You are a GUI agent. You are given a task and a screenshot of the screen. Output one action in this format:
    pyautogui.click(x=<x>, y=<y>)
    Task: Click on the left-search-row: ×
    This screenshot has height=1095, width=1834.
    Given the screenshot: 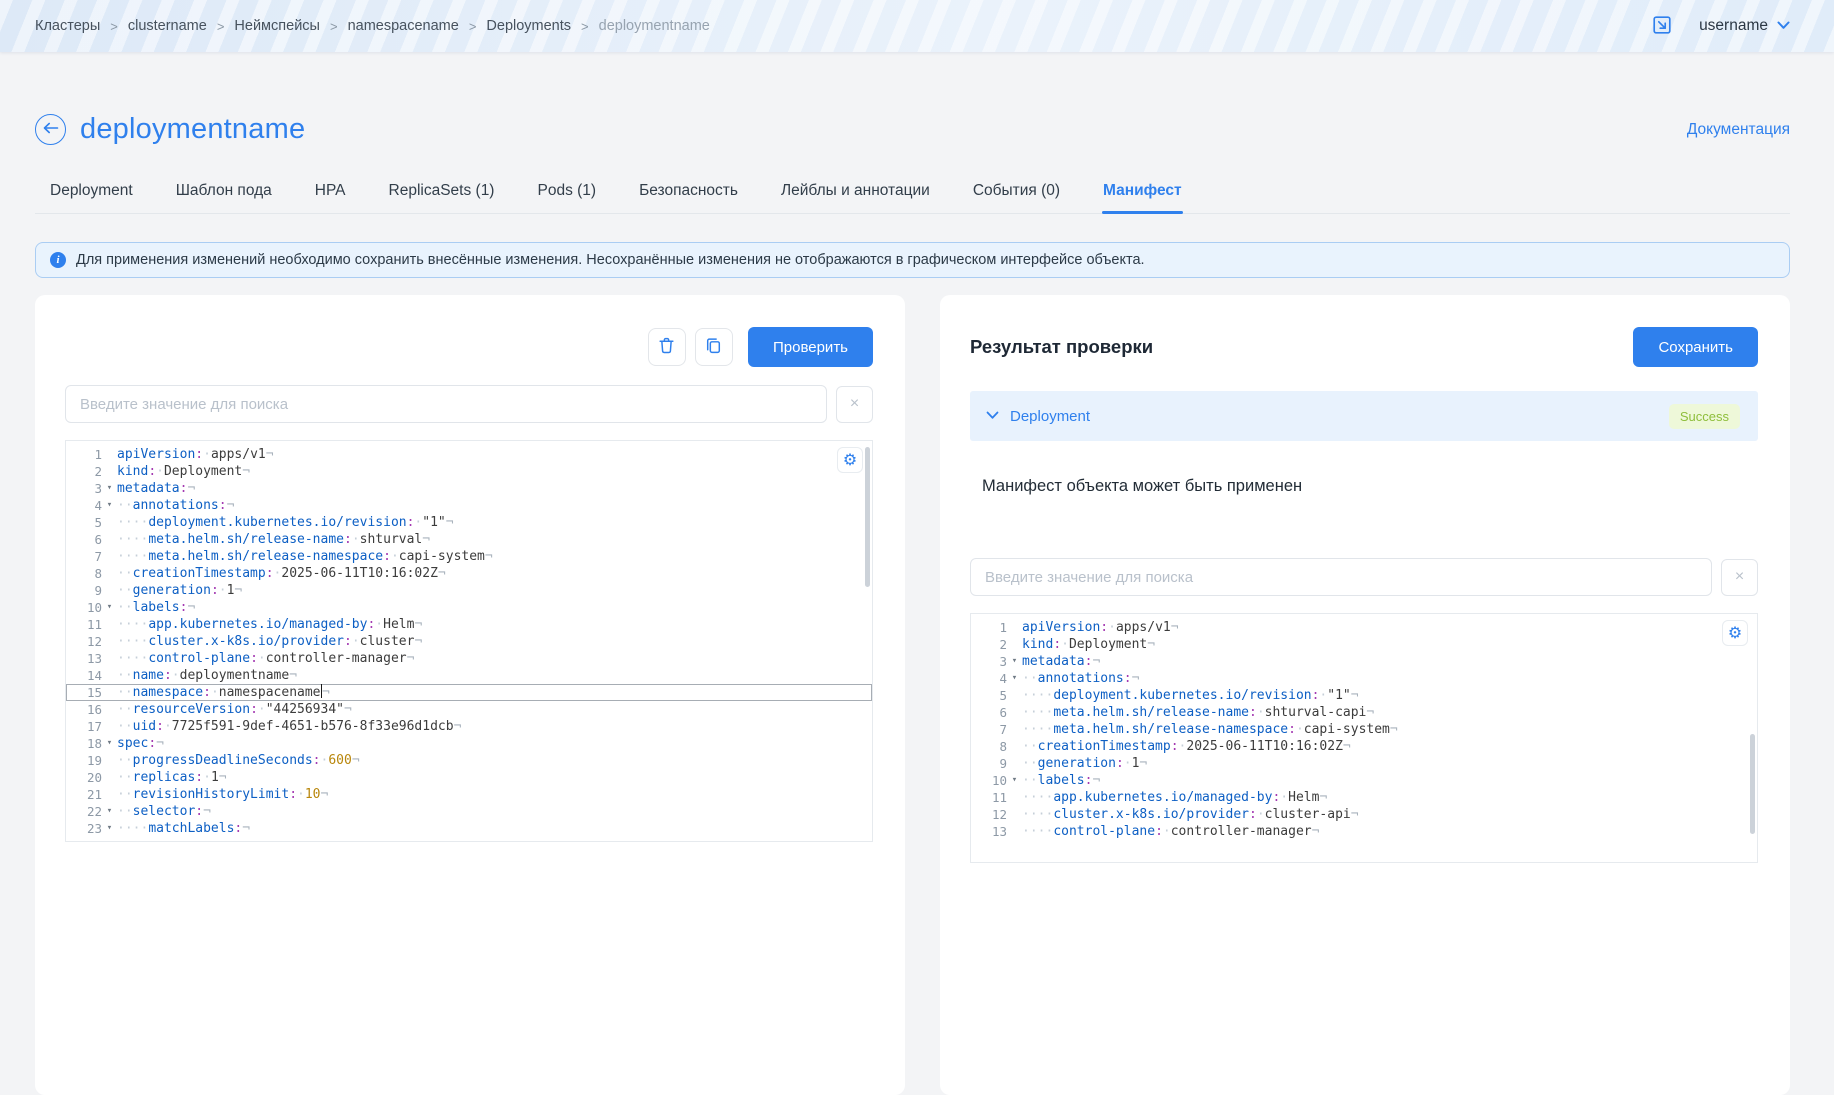 What is the action you would take?
    pyautogui.click(x=469, y=404)
    